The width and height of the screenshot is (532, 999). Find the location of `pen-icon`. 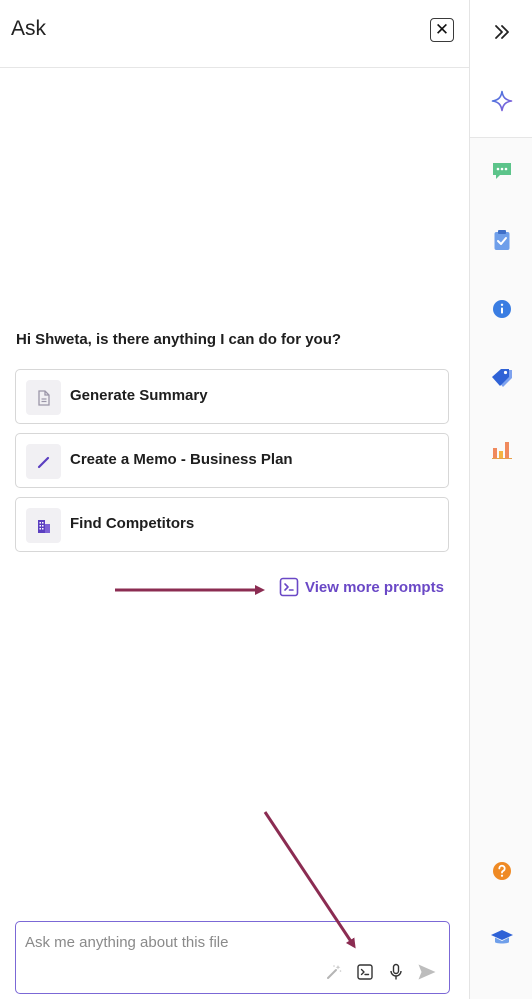

pen-icon is located at coordinates (43, 461).